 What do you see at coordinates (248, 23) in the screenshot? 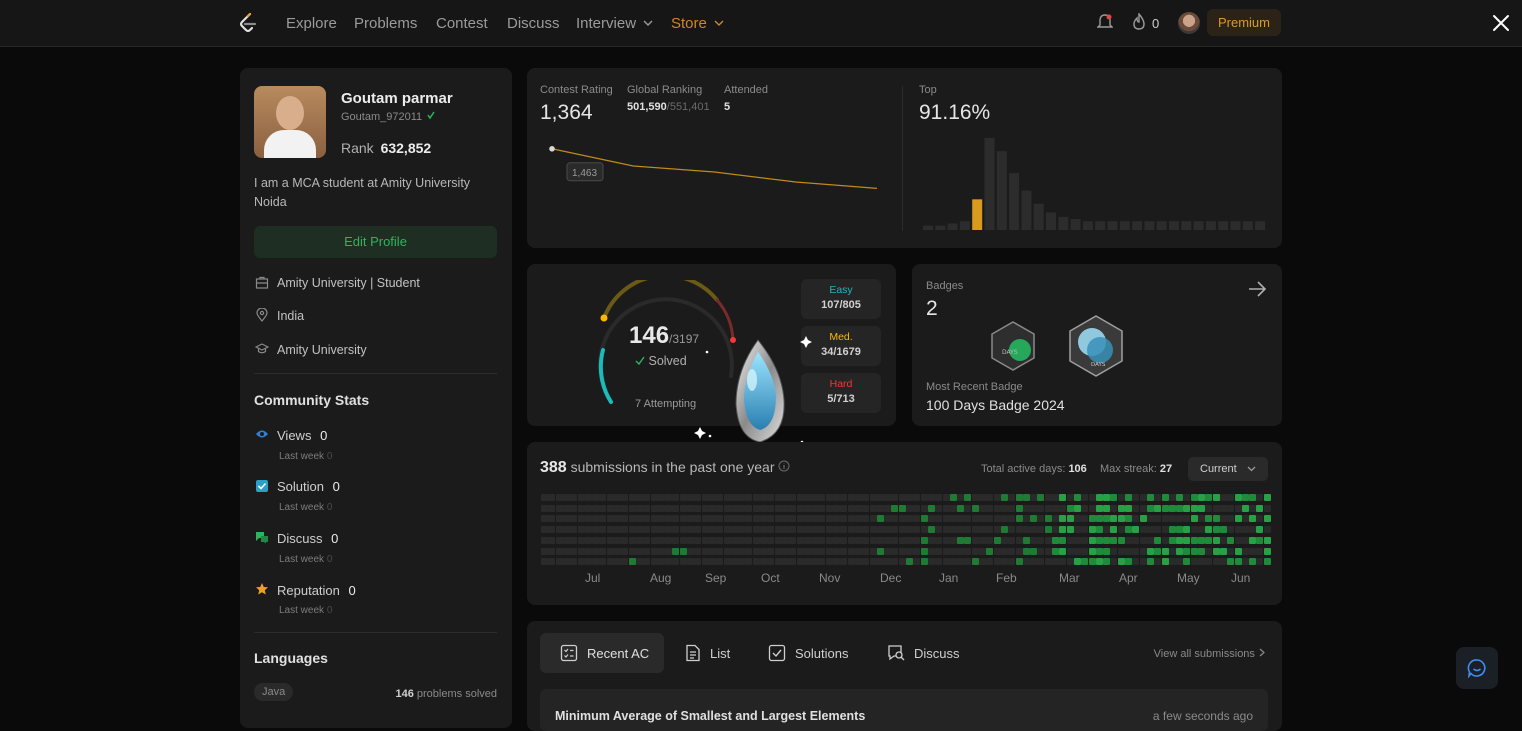
I see `leetcode-logo-icon` at bounding box center [248, 23].